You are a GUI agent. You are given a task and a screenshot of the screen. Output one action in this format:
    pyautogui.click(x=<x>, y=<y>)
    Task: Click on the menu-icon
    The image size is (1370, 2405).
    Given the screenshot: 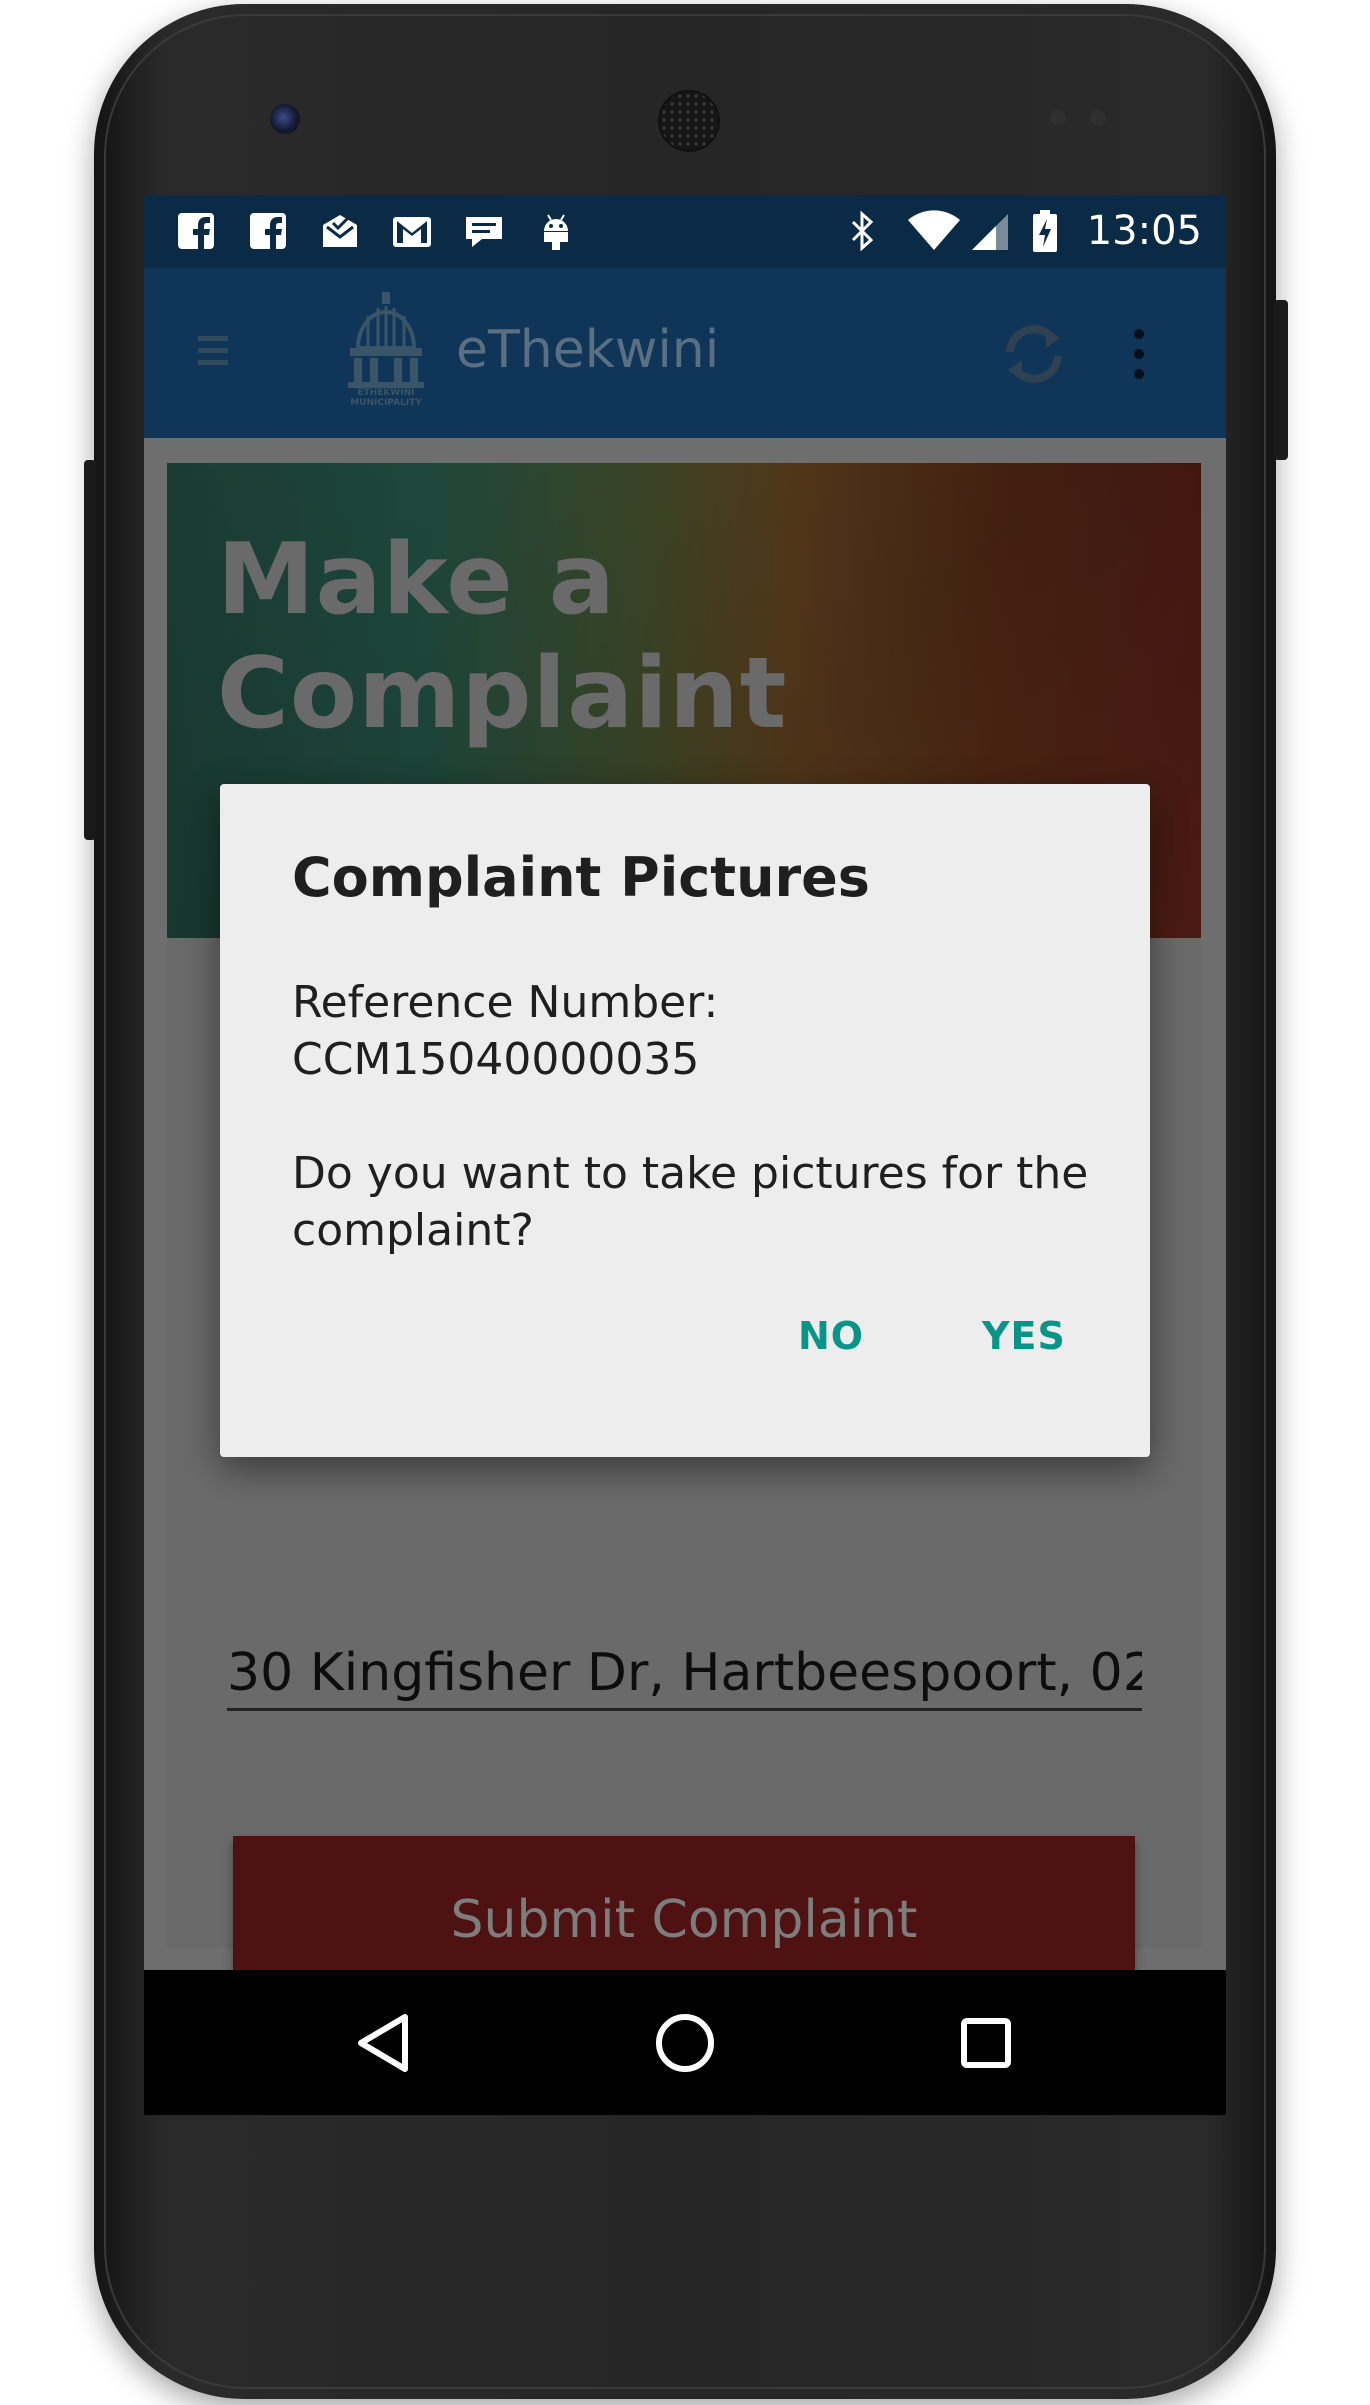 What is the action you would take?
    pyautogui.click(x=214, y=351)
    